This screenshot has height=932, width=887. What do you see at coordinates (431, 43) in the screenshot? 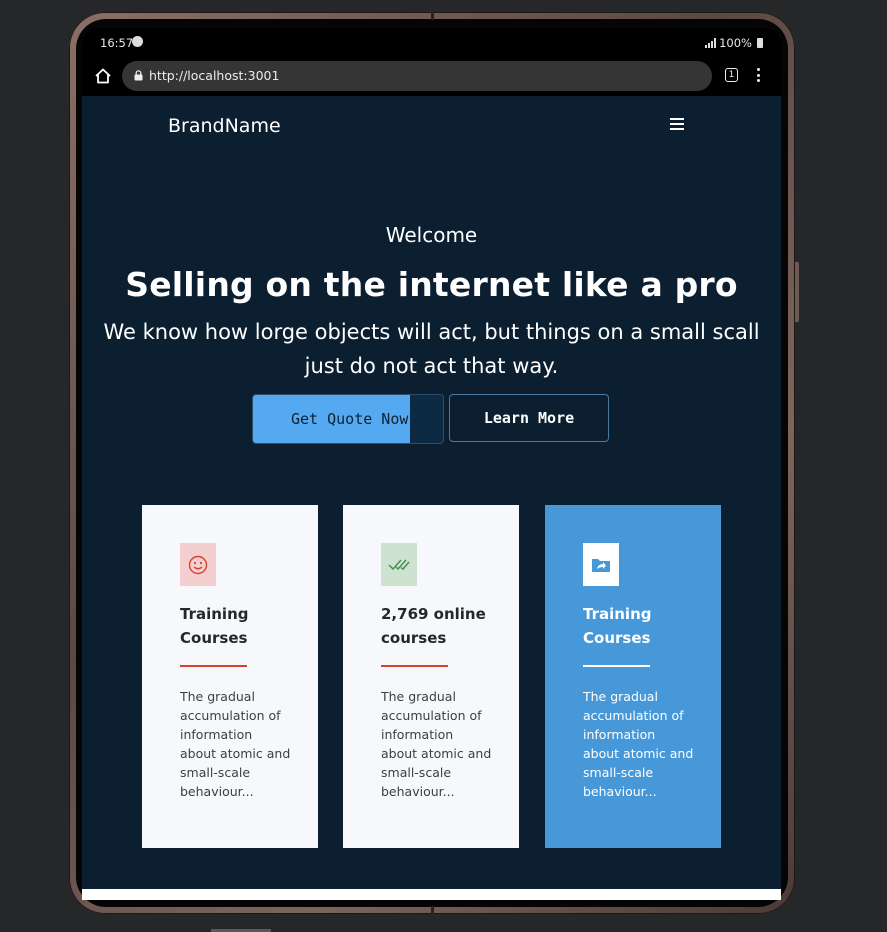
I see `status-bar: 16:57 100%` at bounding box center [431, 43].